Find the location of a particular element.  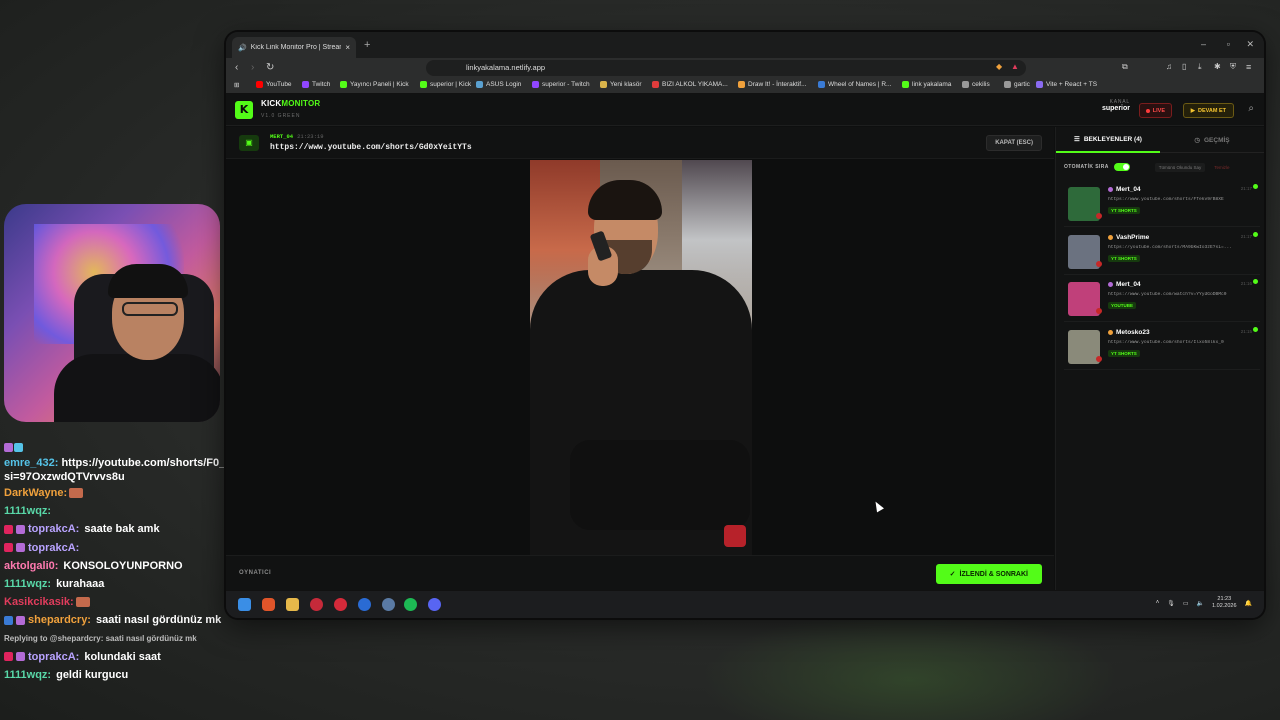

bookmark-item: gartic is located at coordinates (1017, 84).